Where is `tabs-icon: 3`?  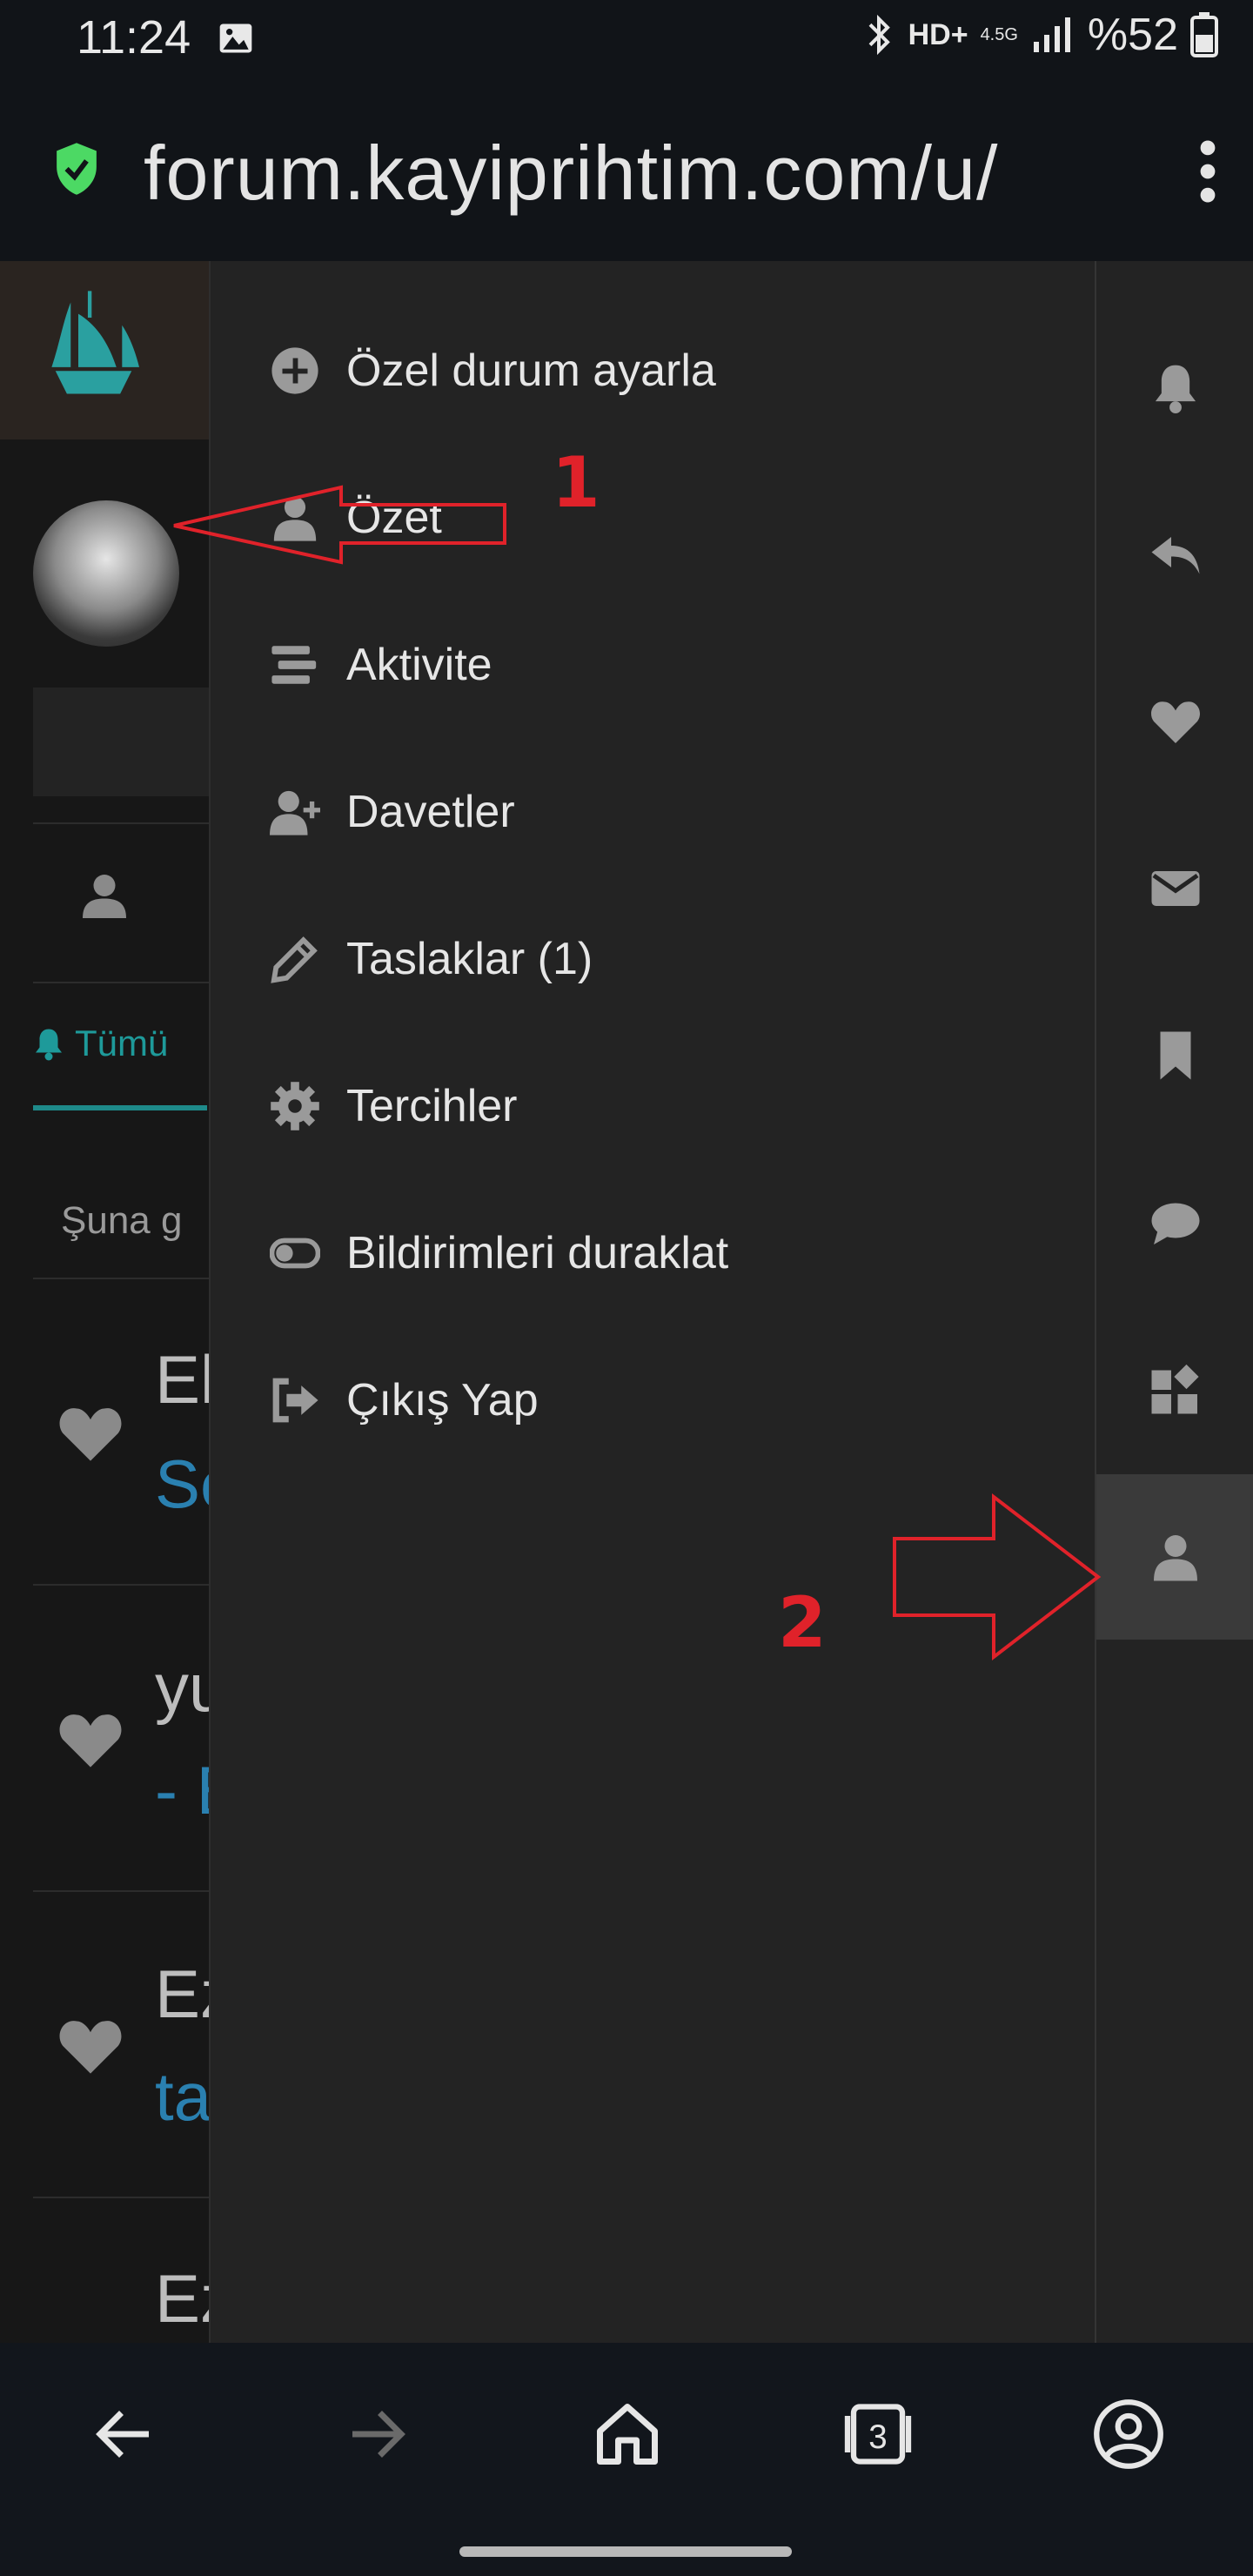
tabs-icon: 3 is located at coordinates (878, 2434).